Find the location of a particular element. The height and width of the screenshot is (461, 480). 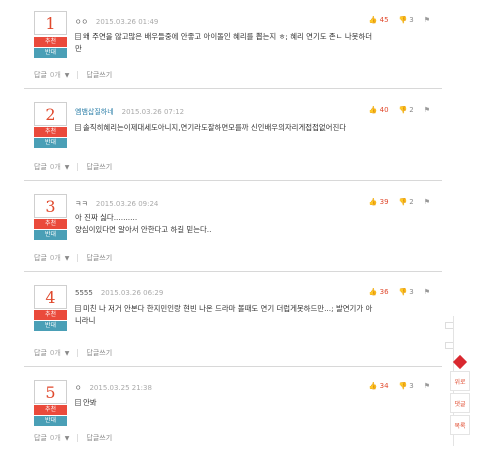

comment-time: 2015.03.26 07:12 is located at coordinates (153, 112).